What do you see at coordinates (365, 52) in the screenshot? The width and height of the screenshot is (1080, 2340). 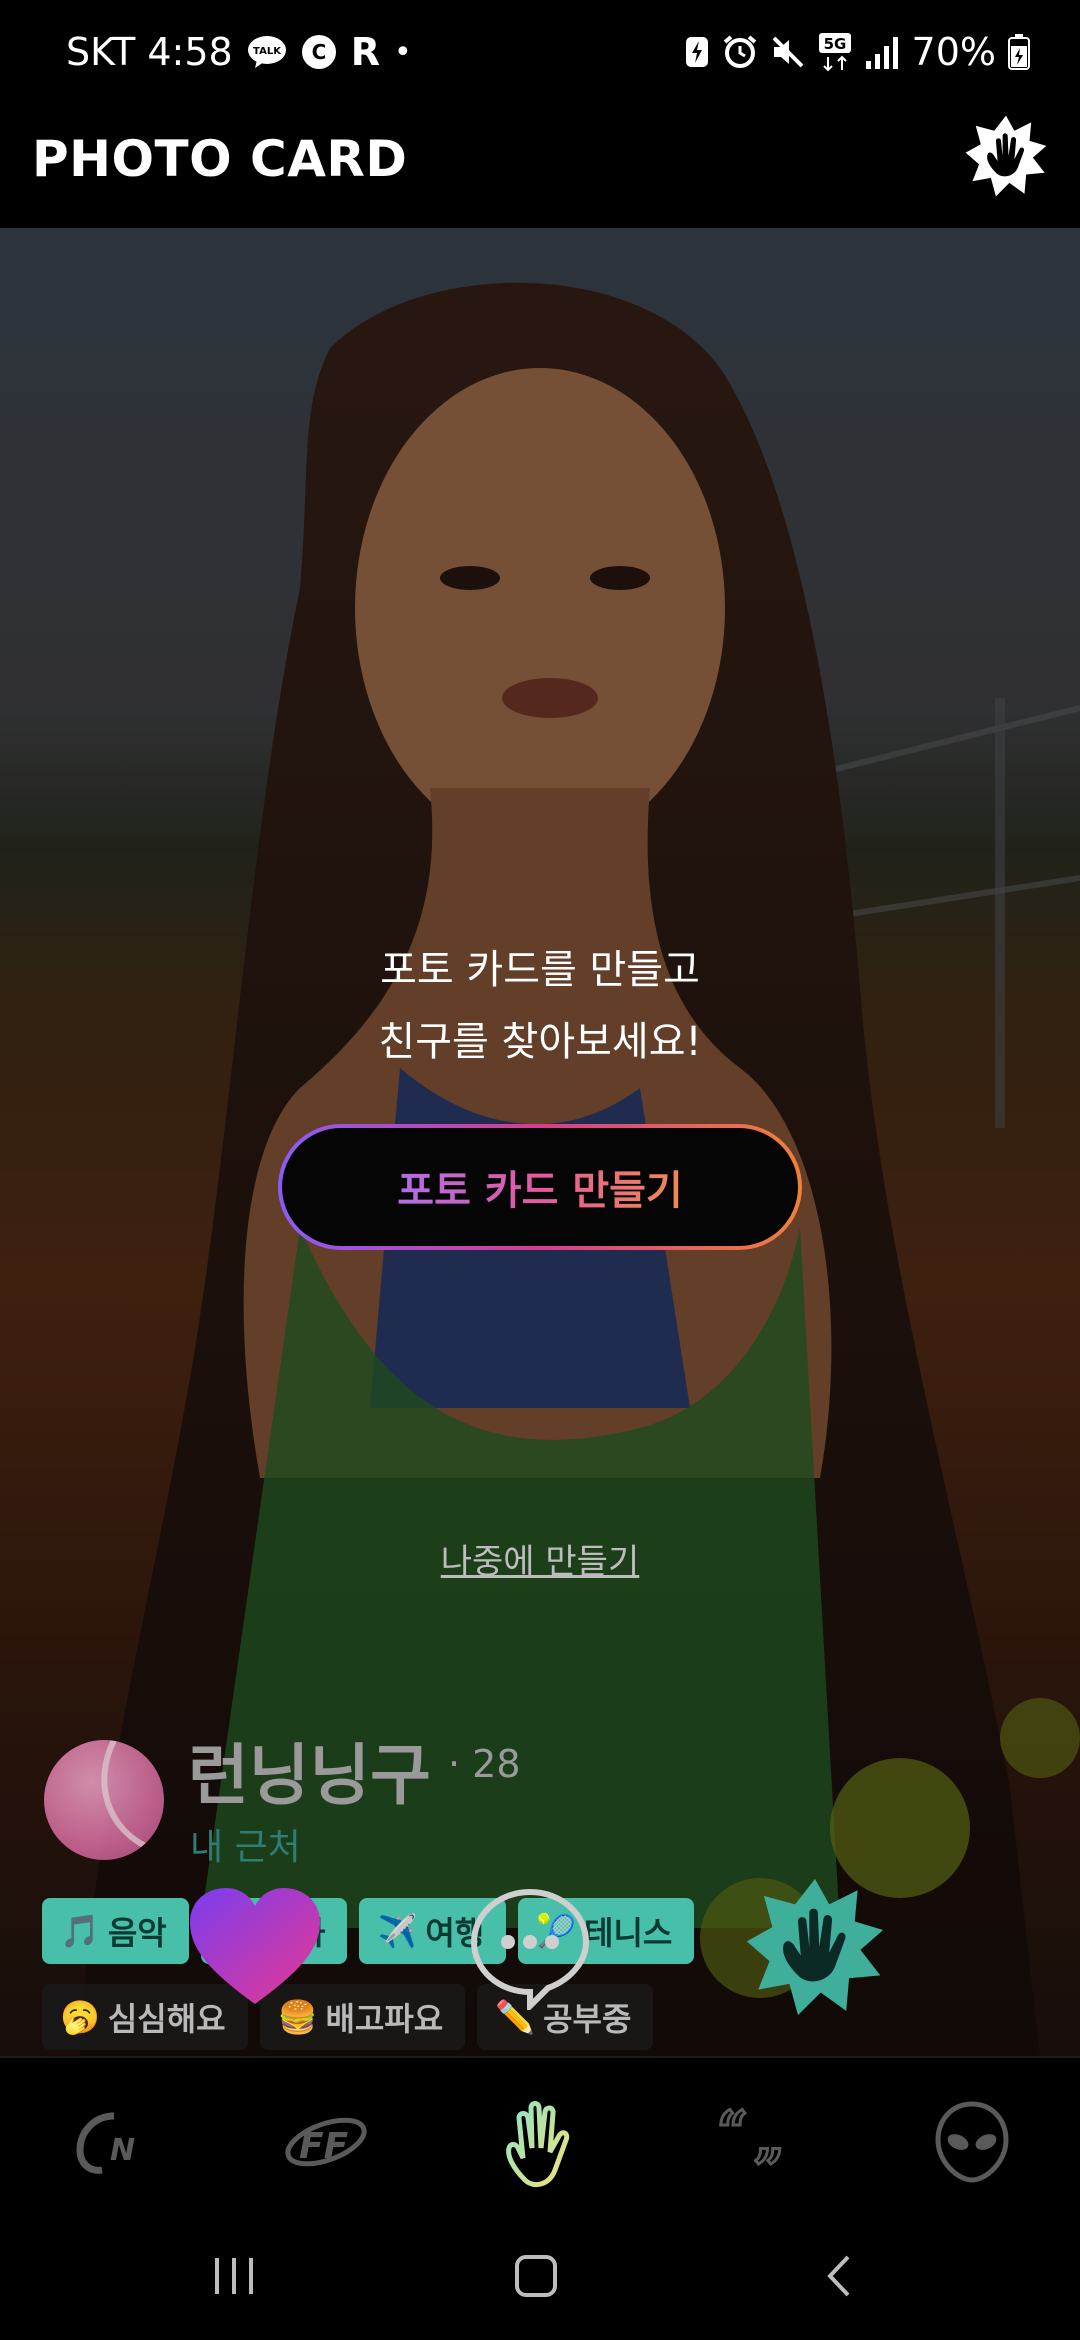 I see `r-badge-icon: R` at bounding box center [365, 52].